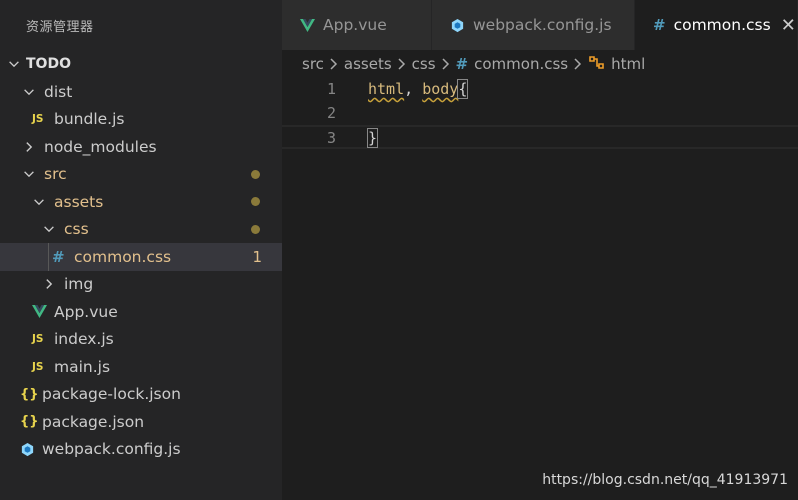 The height and width of the screenshot is (500, 798). What do you see at coordinates (141, 285) in the screenshot?
I see `tree-item-img: img` at bounding box center [141, 285].